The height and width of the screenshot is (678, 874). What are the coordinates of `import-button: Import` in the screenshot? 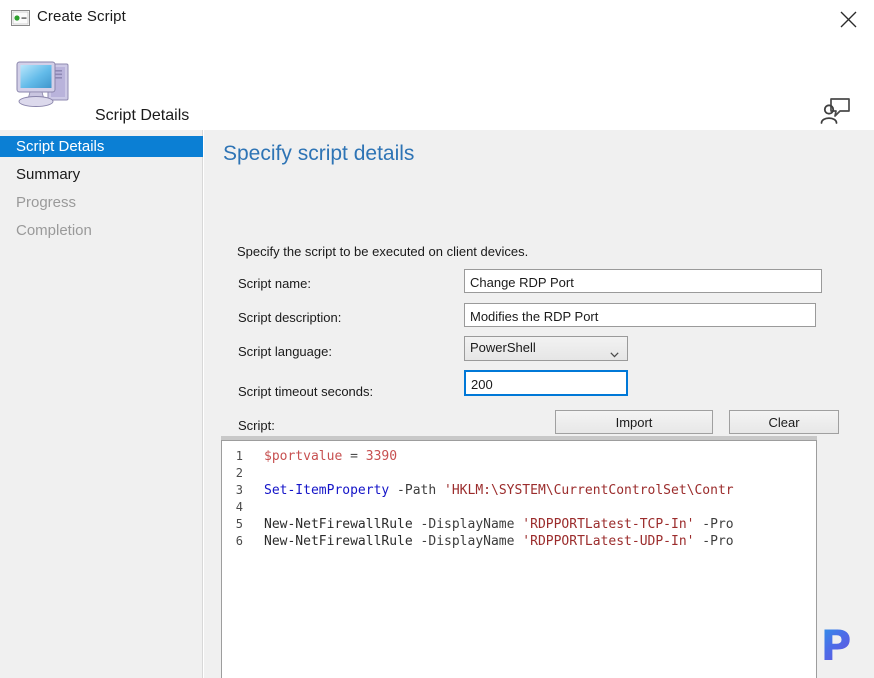 It's located at (634, 422).